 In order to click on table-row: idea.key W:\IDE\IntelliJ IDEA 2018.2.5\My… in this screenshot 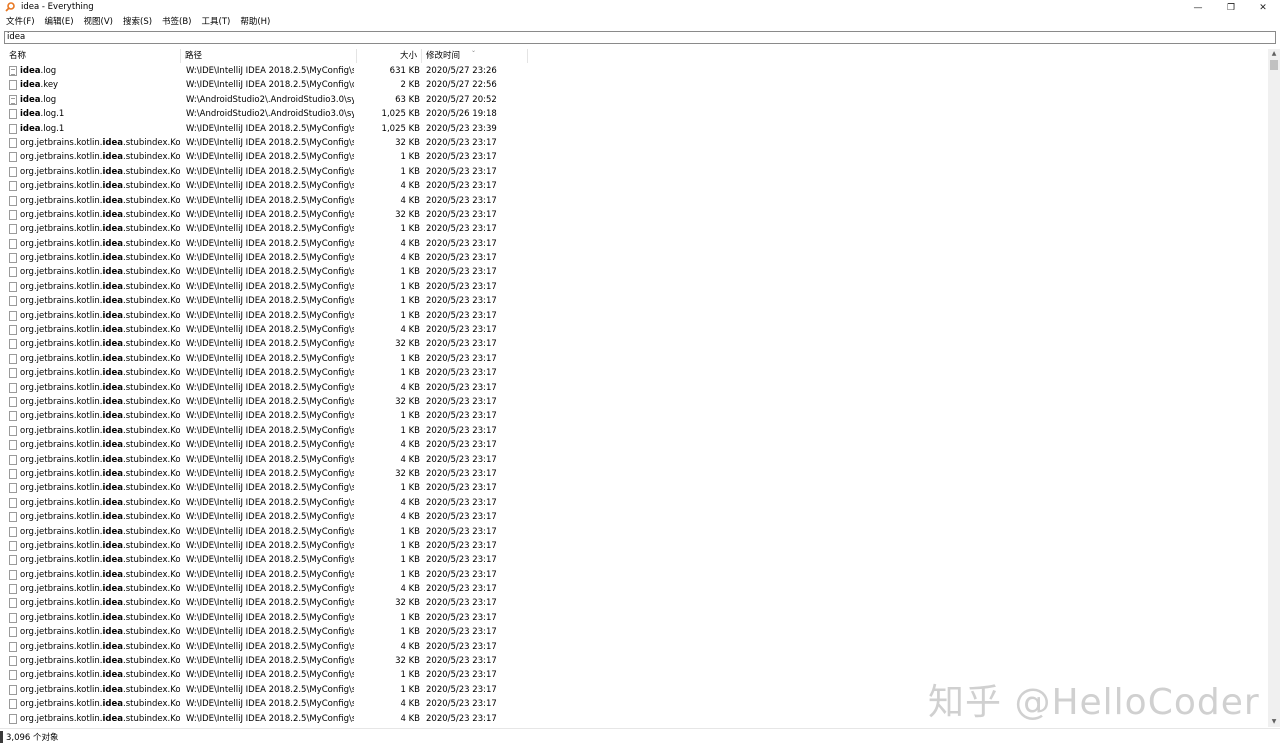, I will do `click(264, 85)`.